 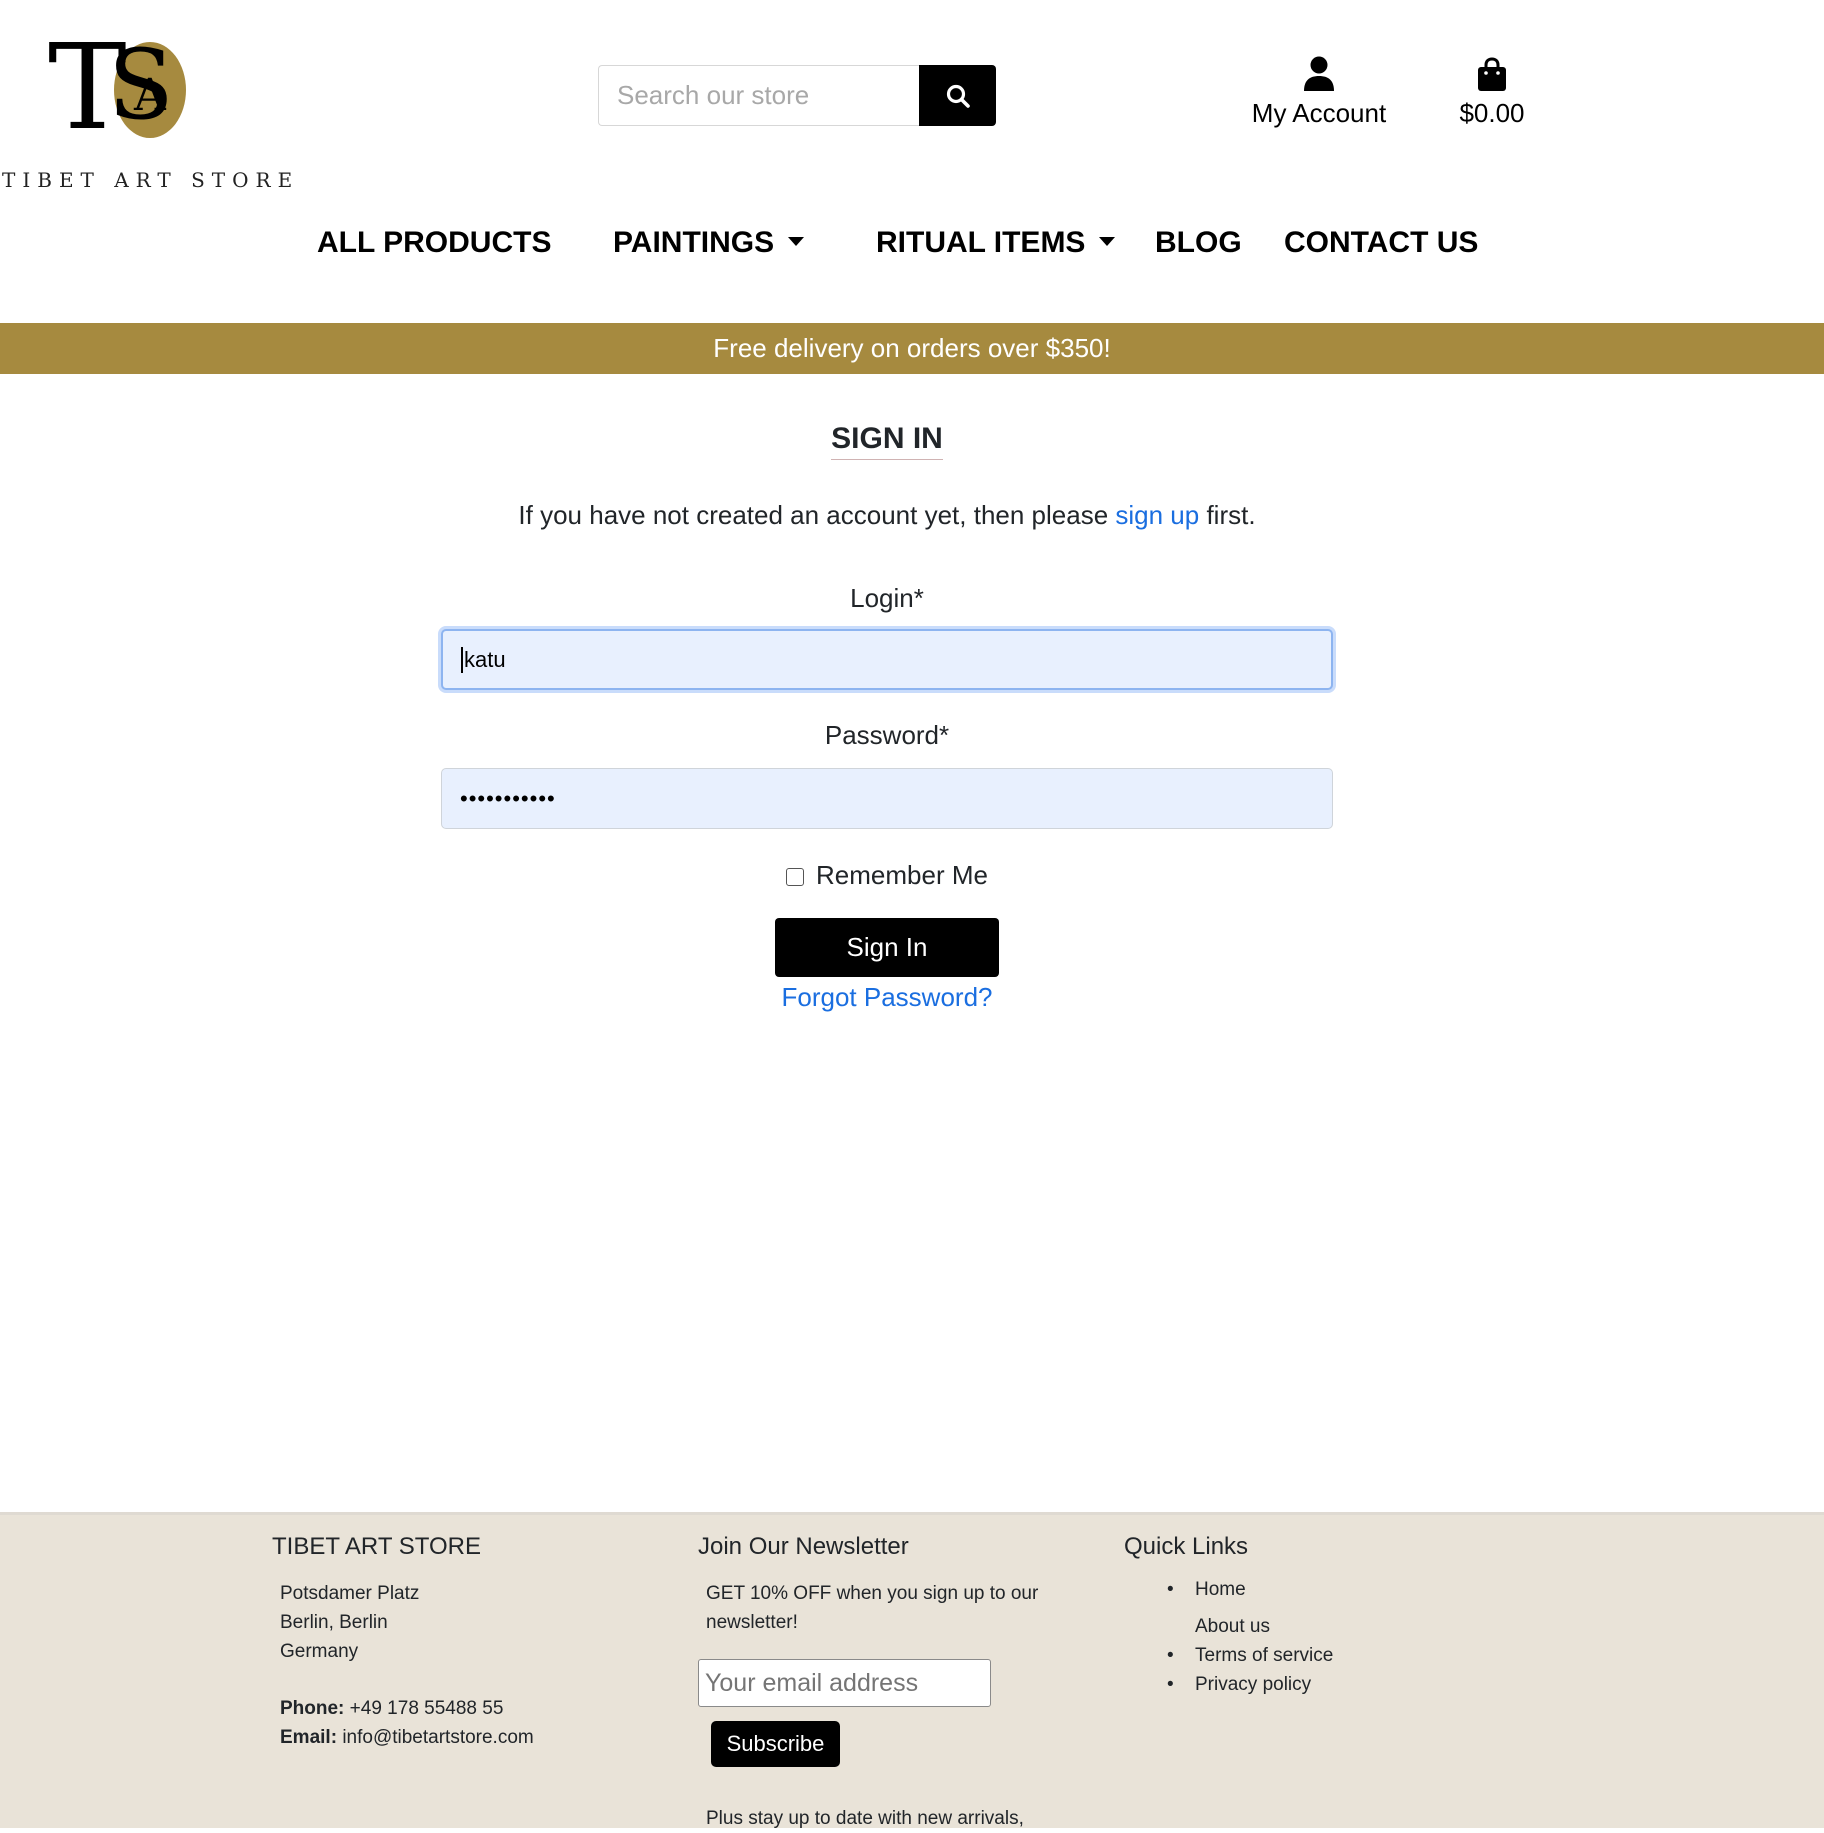 I want to click on shopping-bag-link: $0.00, so click(x=1492, y=92).